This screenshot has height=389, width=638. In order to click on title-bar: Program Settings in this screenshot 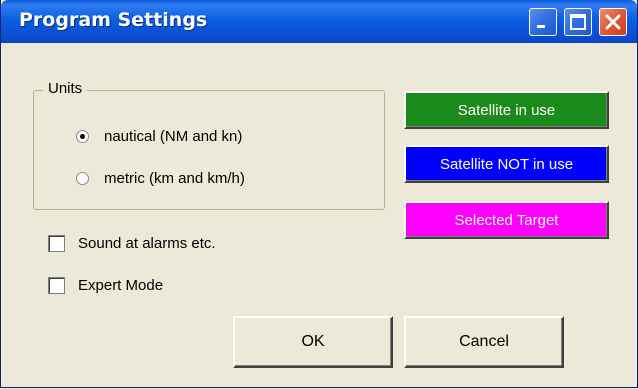, I will do `click(319, 21)`.